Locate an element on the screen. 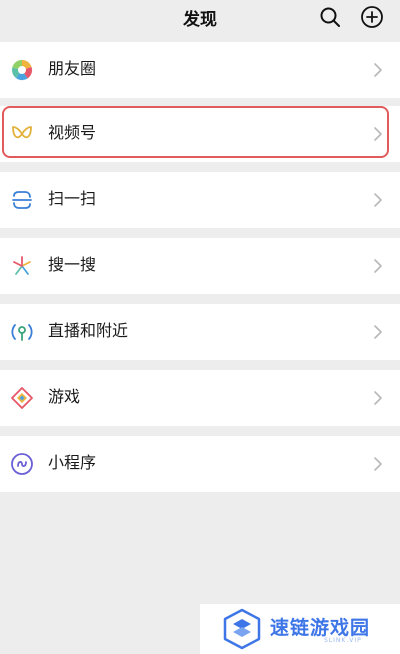 The height and width of the screenshot is (654, 400). menu-item-scan: 扫一扫 is located at coordinates (200, 200).